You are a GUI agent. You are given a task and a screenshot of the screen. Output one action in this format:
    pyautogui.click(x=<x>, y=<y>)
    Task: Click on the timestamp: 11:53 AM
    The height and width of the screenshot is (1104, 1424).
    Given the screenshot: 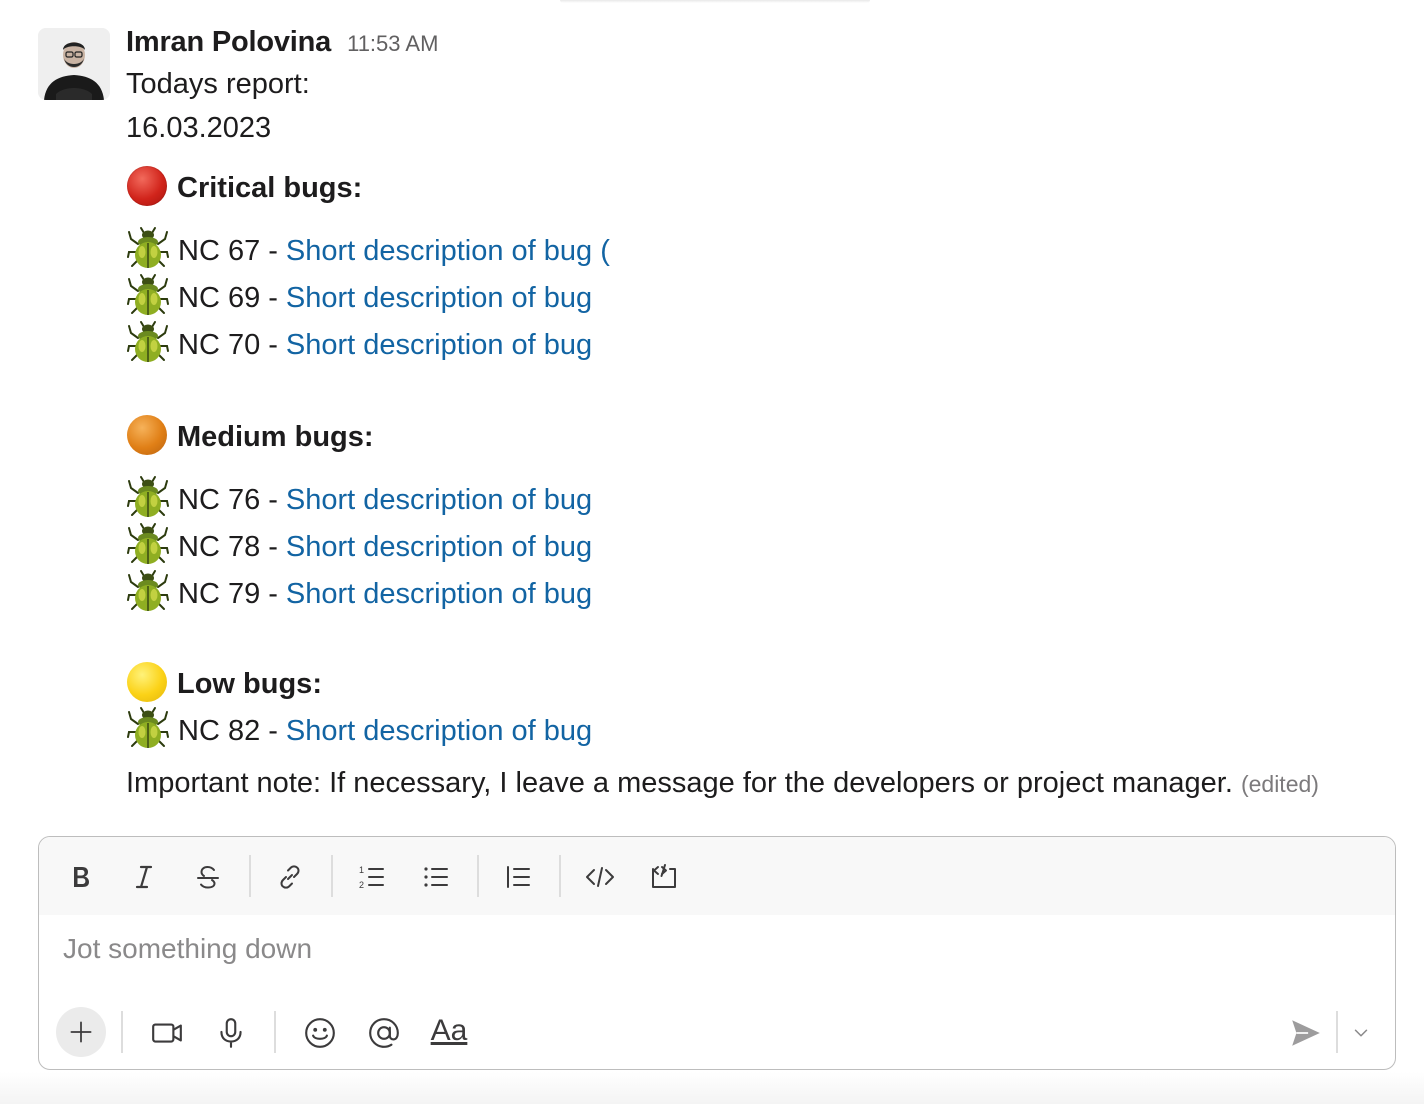 What is the action you would take?
    pyautogui.click(x=392, y=44)
    